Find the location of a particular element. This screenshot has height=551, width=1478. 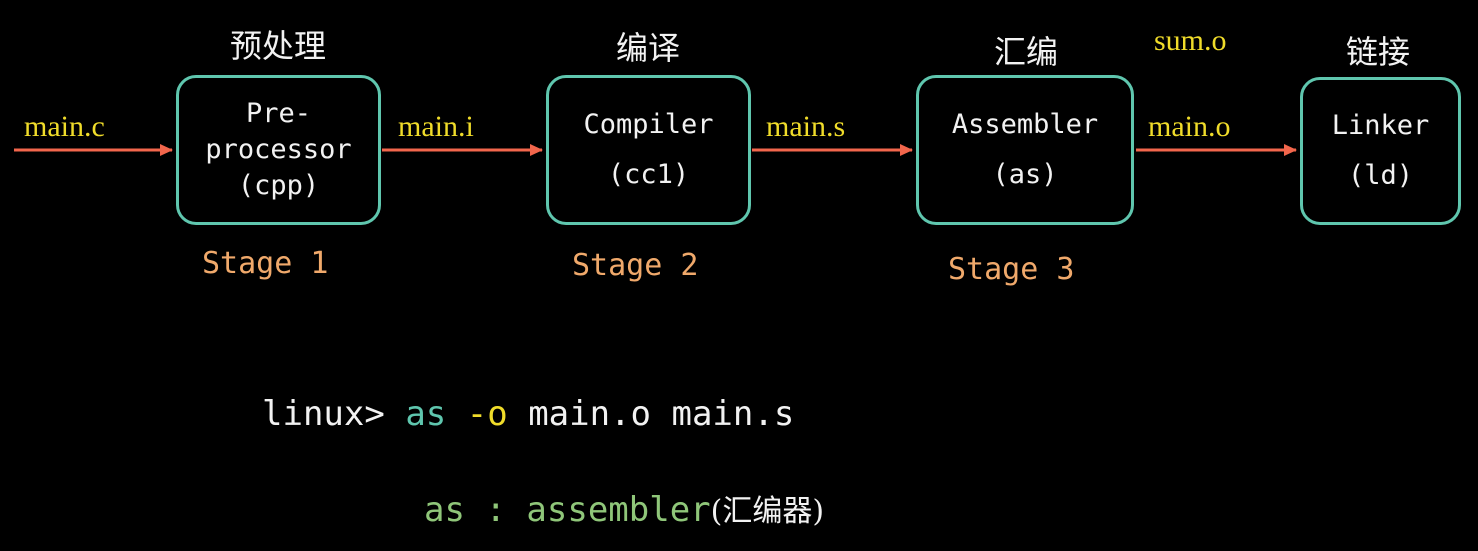

file-label-main-i: main.i is located at coordinates (436, 126).